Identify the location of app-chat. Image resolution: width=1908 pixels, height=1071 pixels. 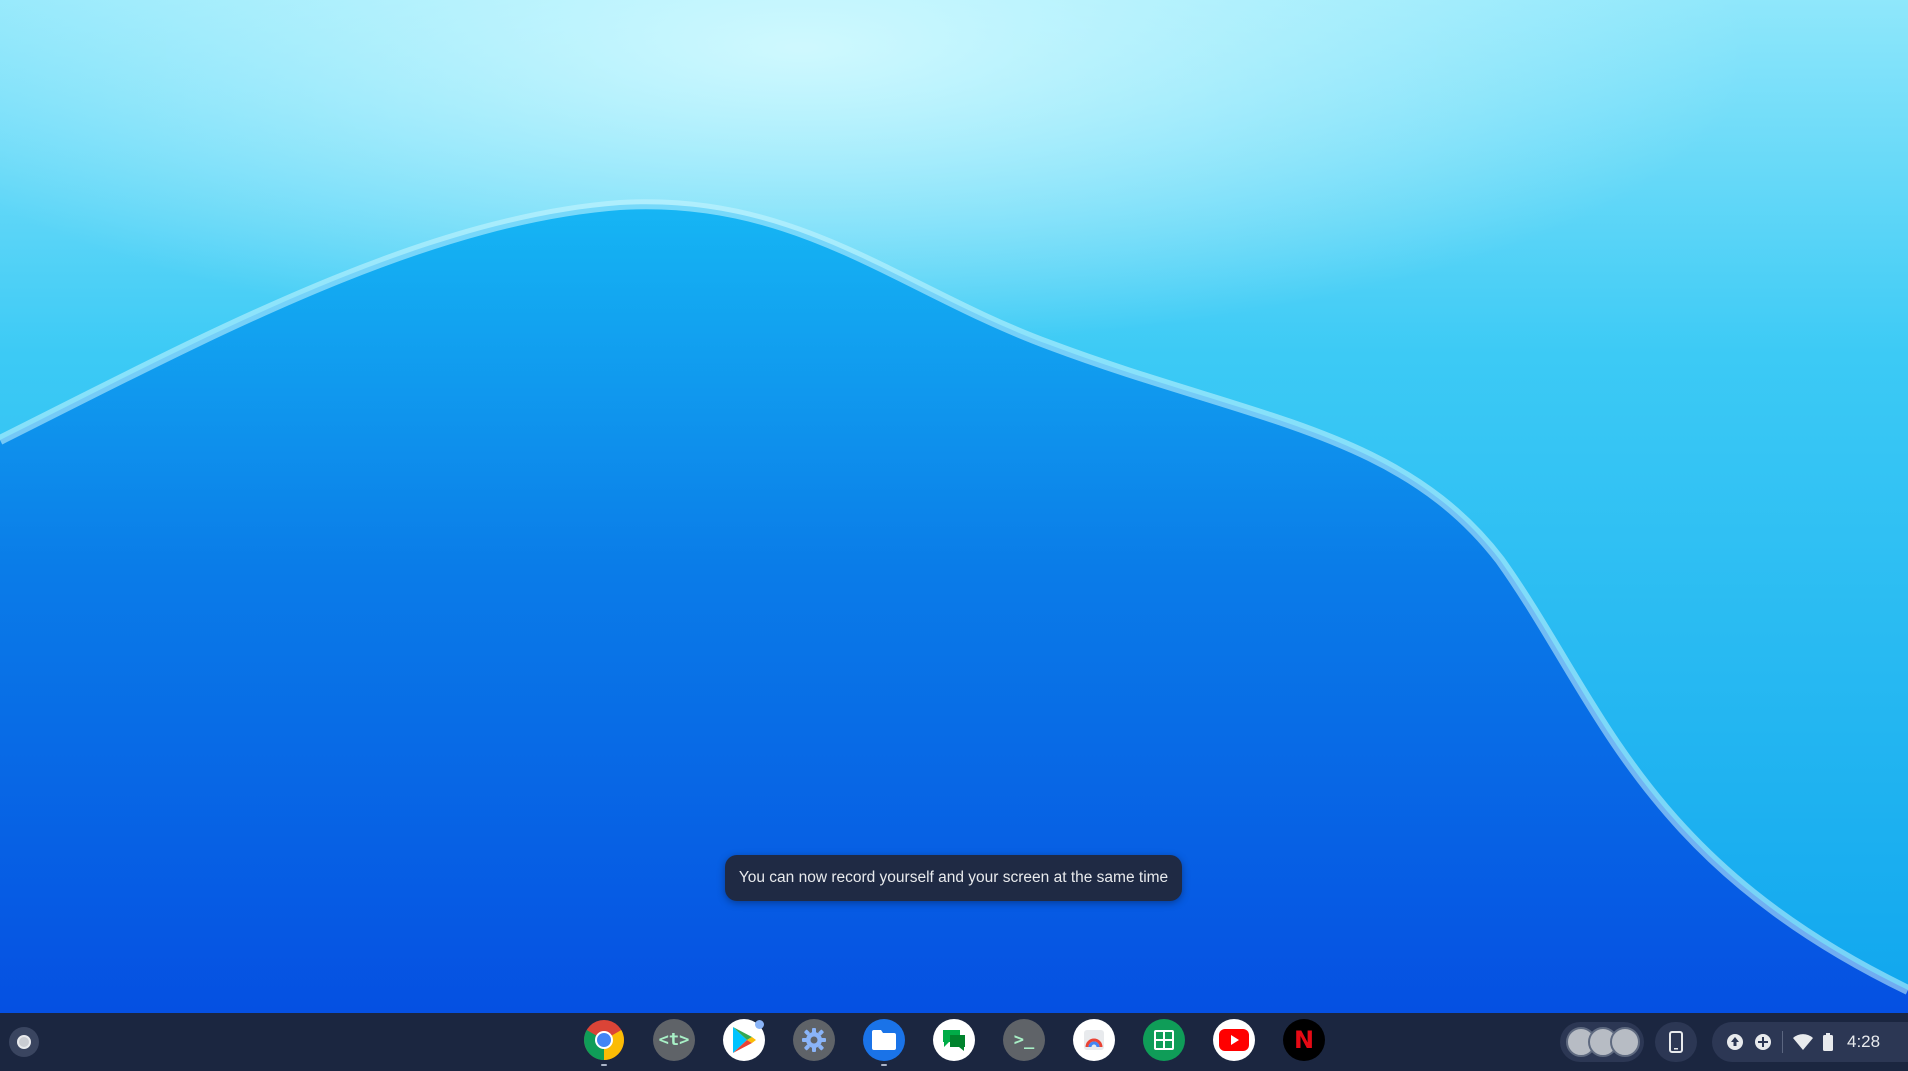
(954, 1040).